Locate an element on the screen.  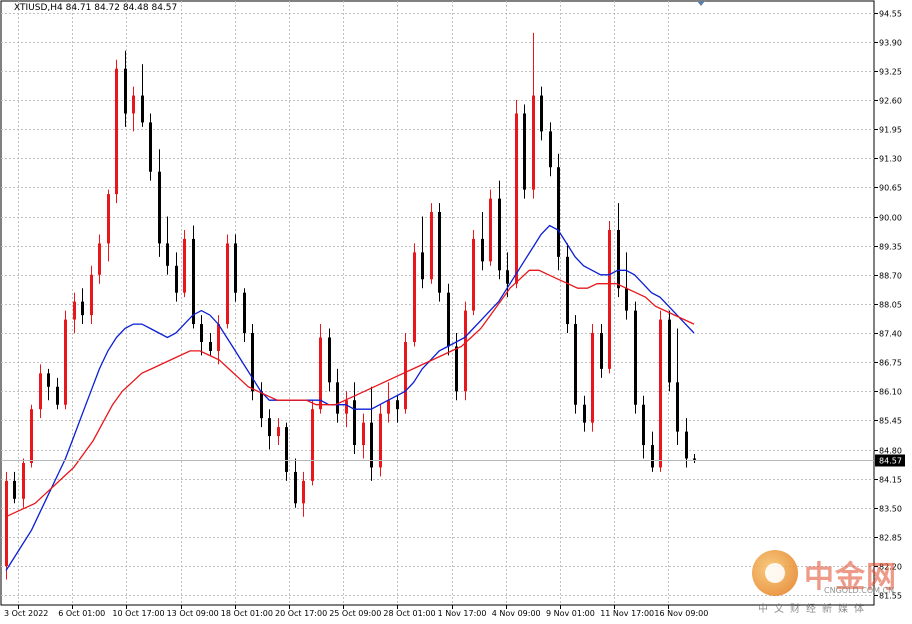
symbol-ohlc-label: XTIUSD,H4 84.71 84.72 84.48 84.57 is located at coordinates (96, 8).